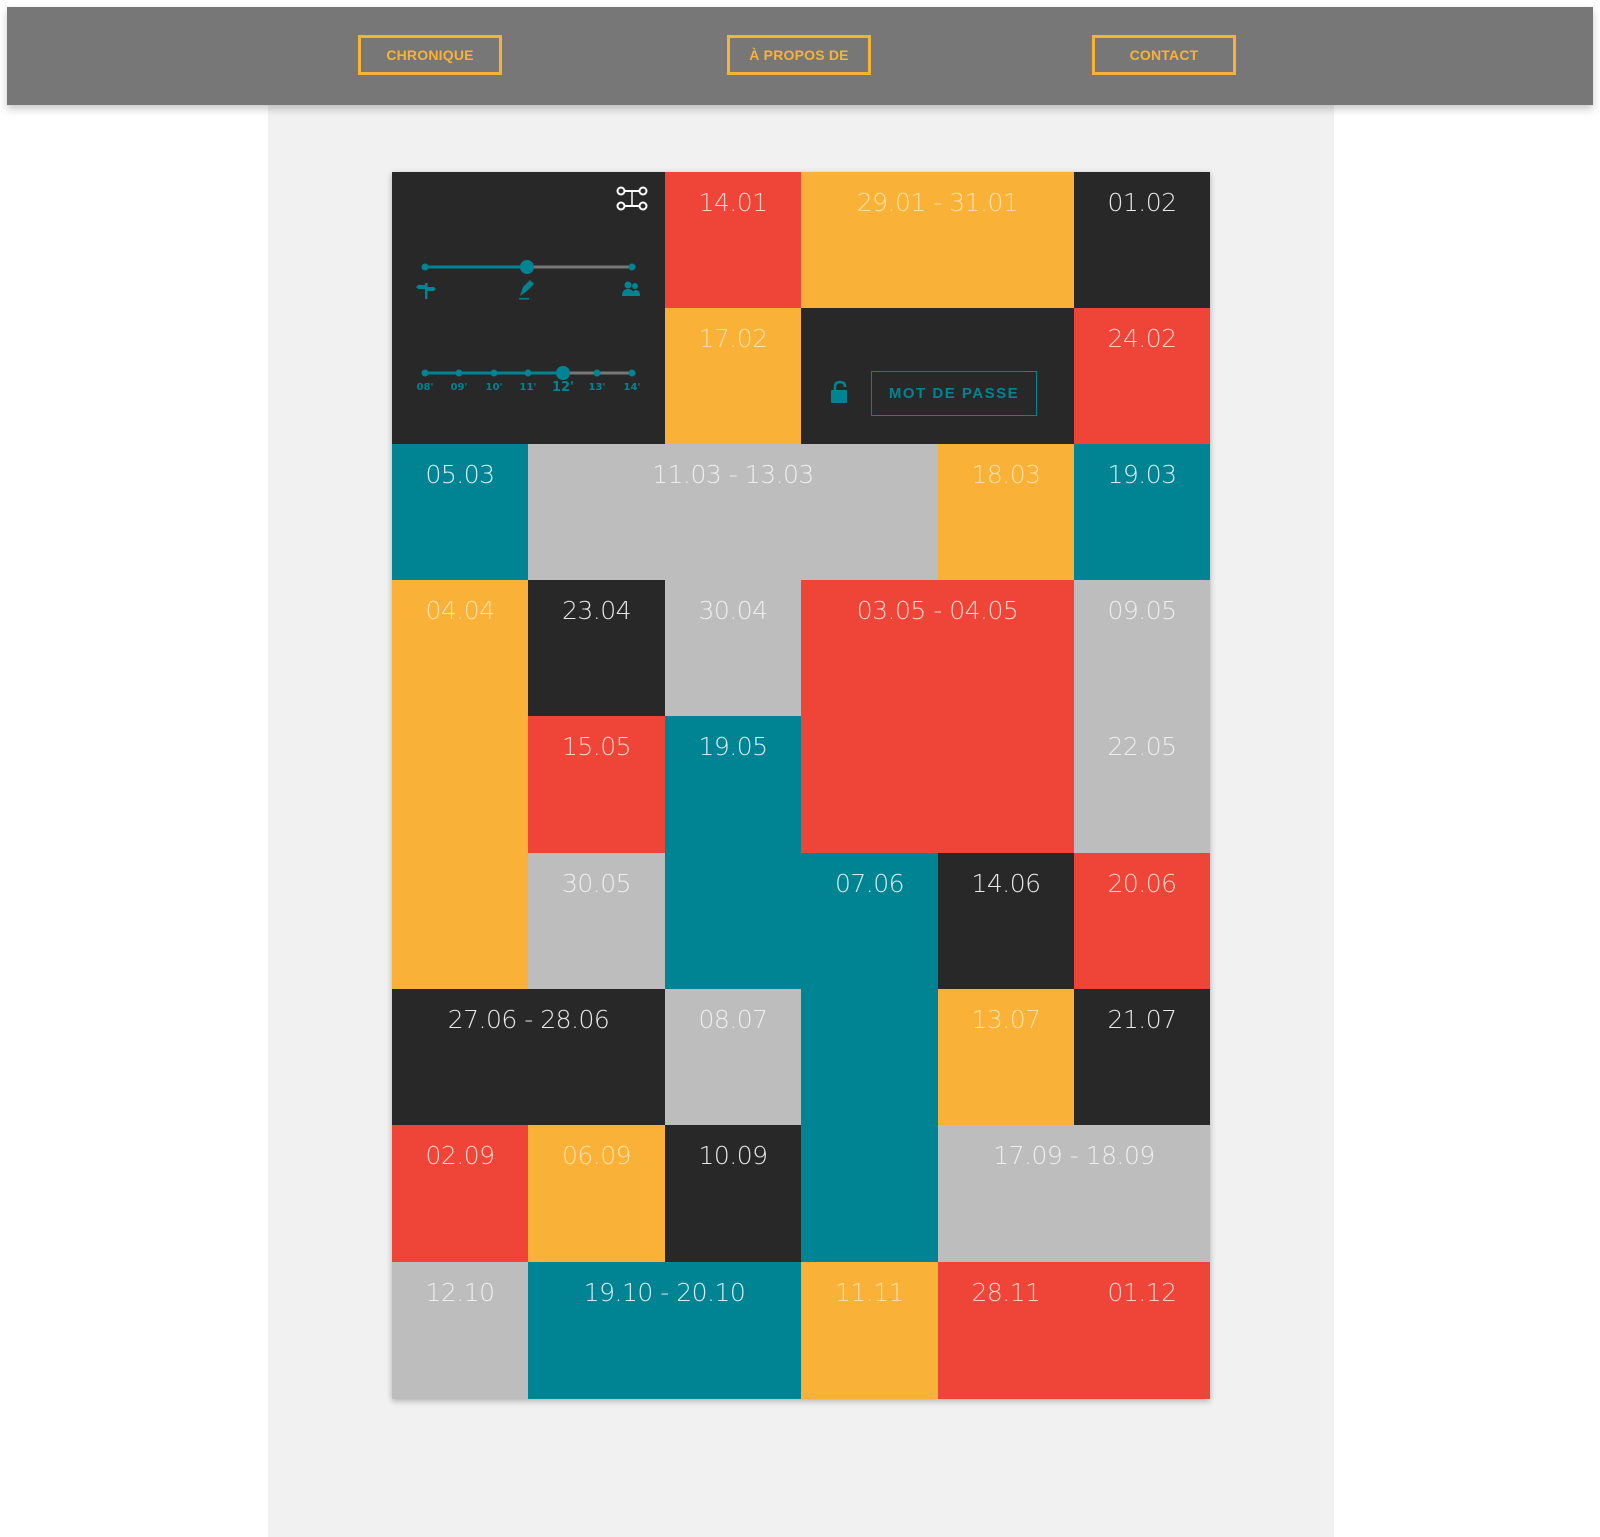 The height and width of the screenshot is (1537, 1600). I want to click on date-tile: 06.09, so click(596, 1193).